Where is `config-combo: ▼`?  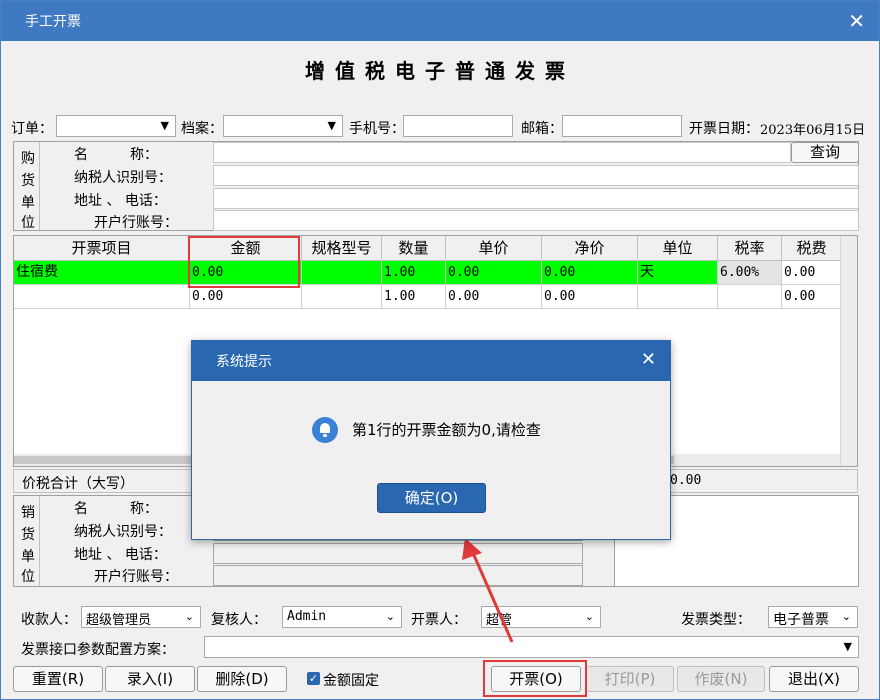
config-combo: ▼ is located at coordinates (531, 647).